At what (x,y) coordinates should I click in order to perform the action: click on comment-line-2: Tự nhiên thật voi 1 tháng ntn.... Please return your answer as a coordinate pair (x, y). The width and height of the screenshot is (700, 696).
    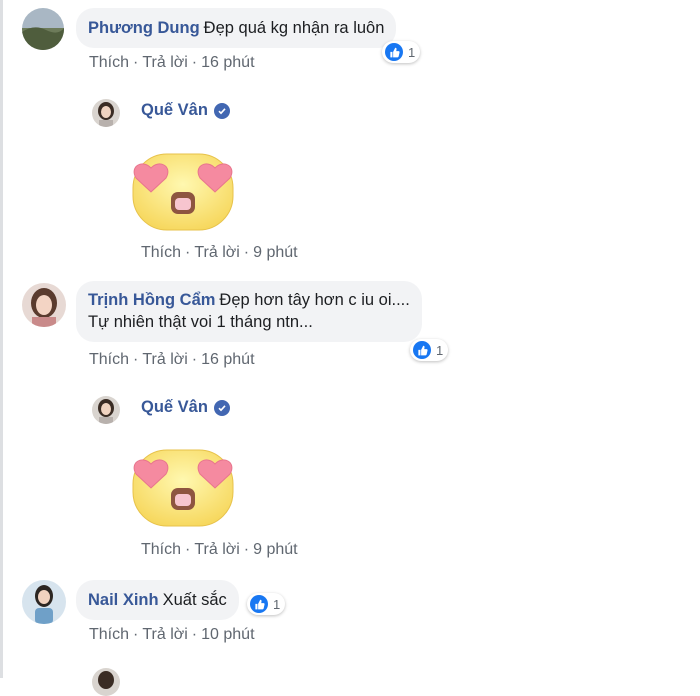
    Looking at the image, I should click on (200, 322).